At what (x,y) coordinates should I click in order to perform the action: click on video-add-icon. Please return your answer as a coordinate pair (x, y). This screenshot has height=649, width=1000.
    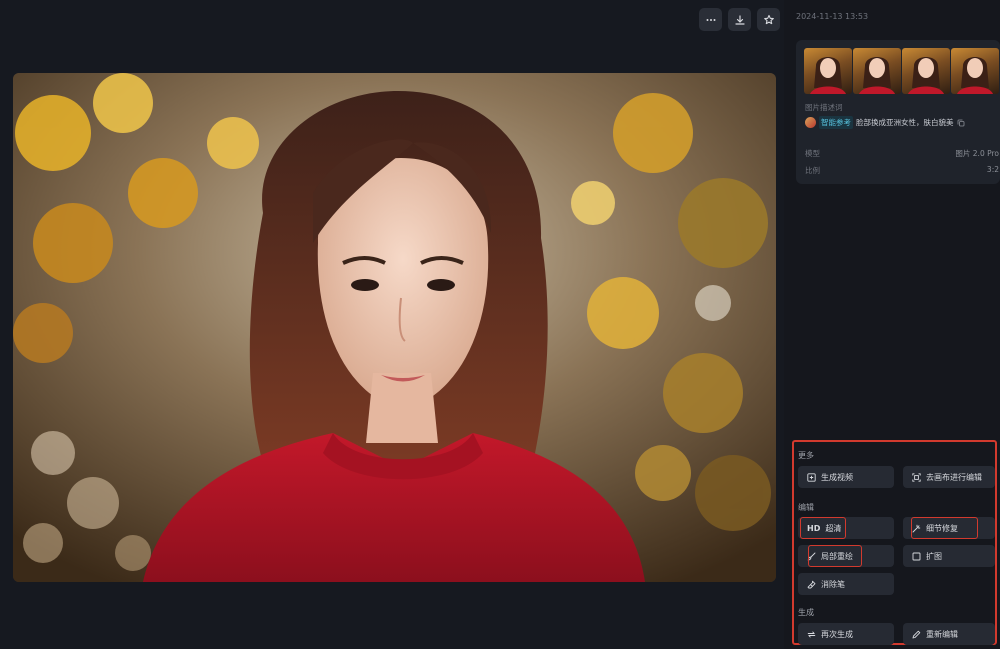
    Looking at the image, I should click on (811, 477).